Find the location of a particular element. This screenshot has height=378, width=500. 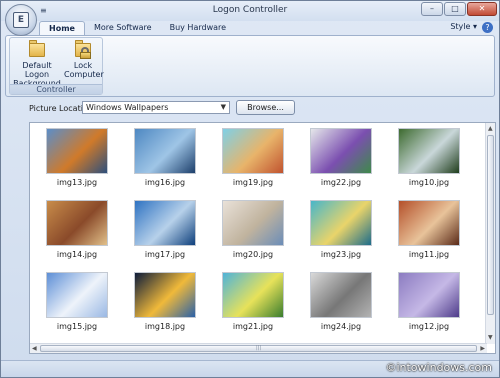

lock-computer-button: Lock Computer is located at coordinates (84, 59).